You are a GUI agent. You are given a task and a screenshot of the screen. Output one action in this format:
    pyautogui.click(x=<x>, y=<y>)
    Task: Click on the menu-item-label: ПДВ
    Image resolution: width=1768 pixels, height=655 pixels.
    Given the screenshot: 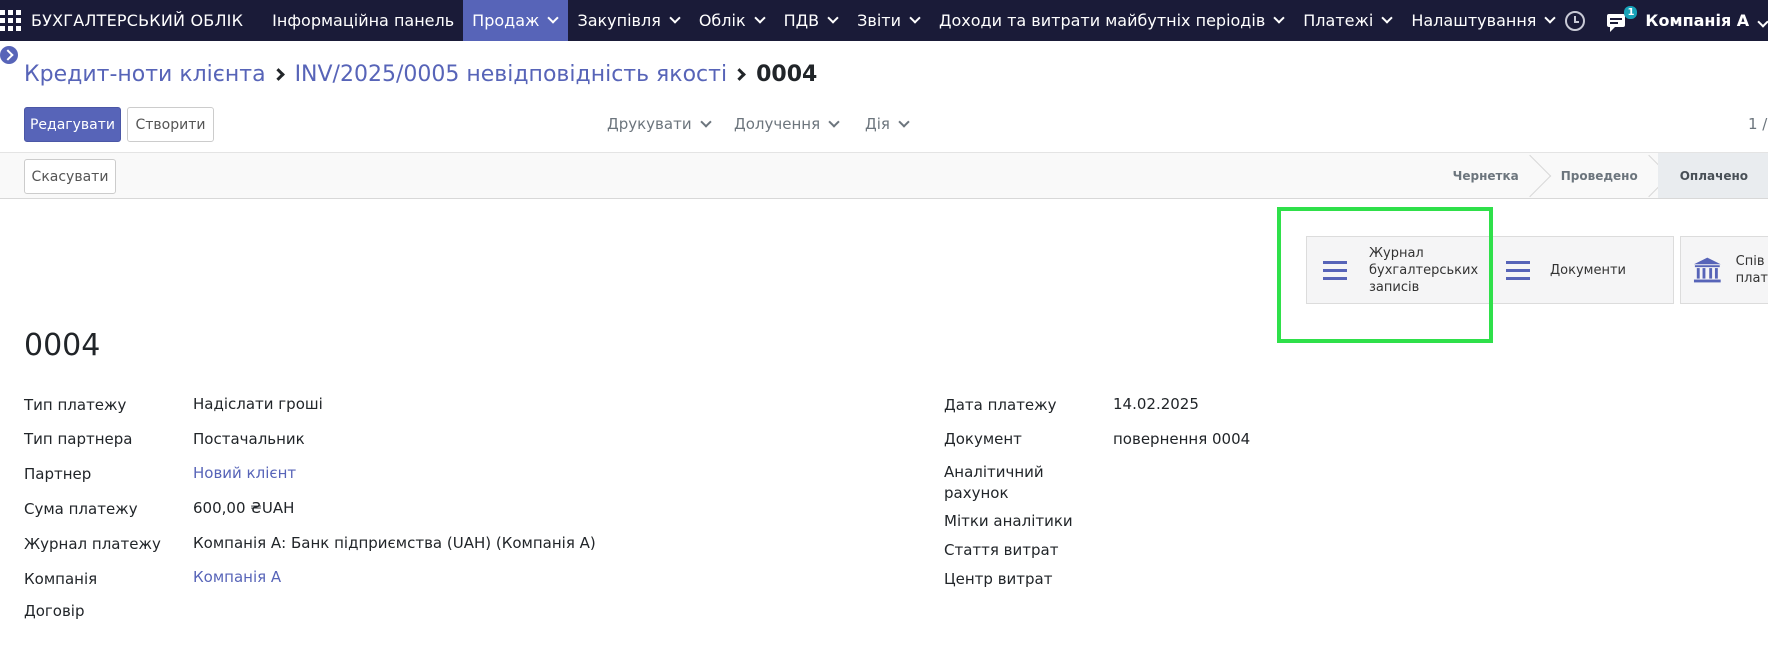 What is the action you would take?
    pyautogui.click(x=801, y=20)
    